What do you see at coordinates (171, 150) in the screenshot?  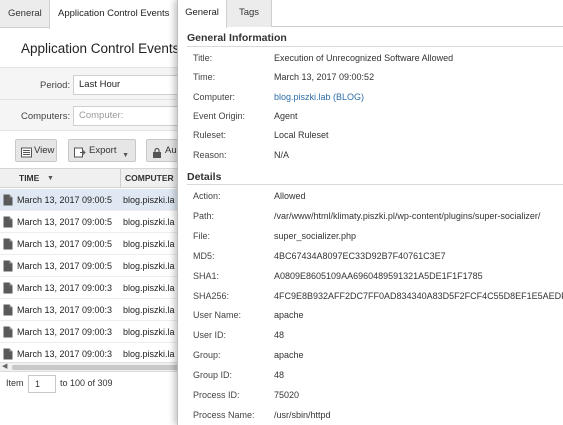 I see `auto-authorize-label: Au` at bounding box center [171, 150].